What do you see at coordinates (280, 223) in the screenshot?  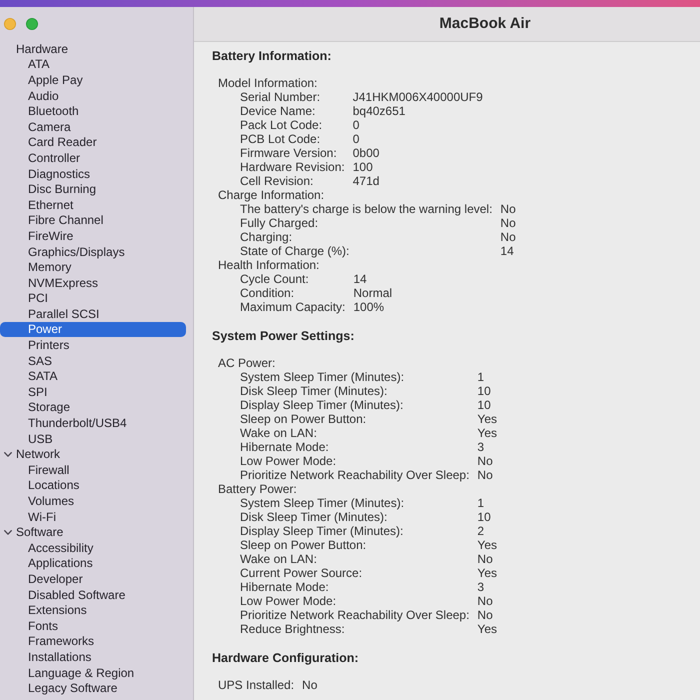 I see `property-label: Fully Charged:` at bounding box center [280, 223].